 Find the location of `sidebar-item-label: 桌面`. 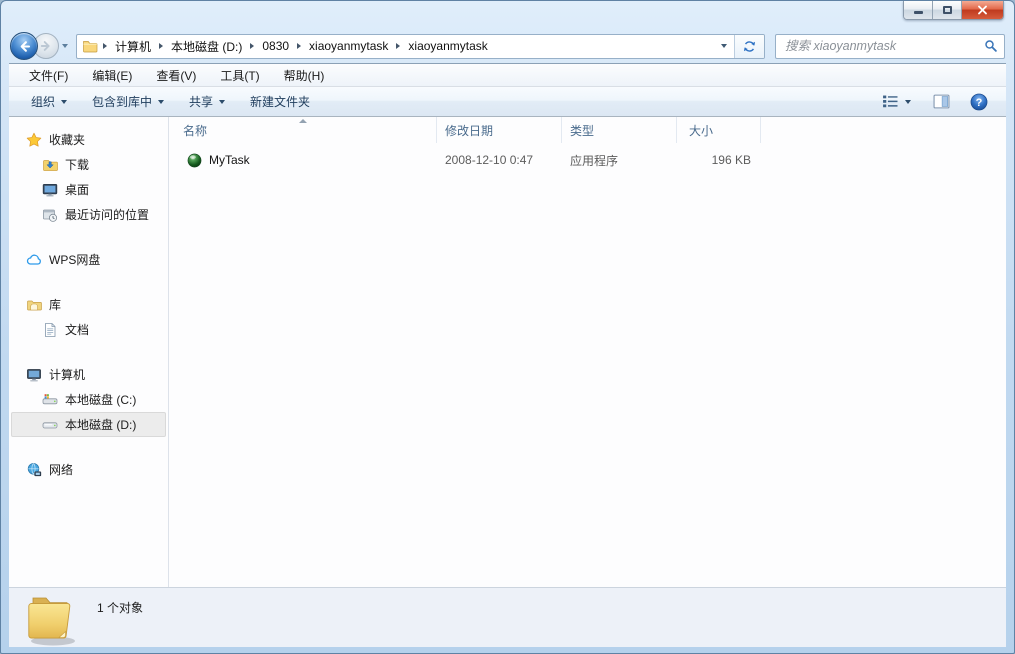

sidebar-item-label: 桌面 is located at coordinates (77, 190).